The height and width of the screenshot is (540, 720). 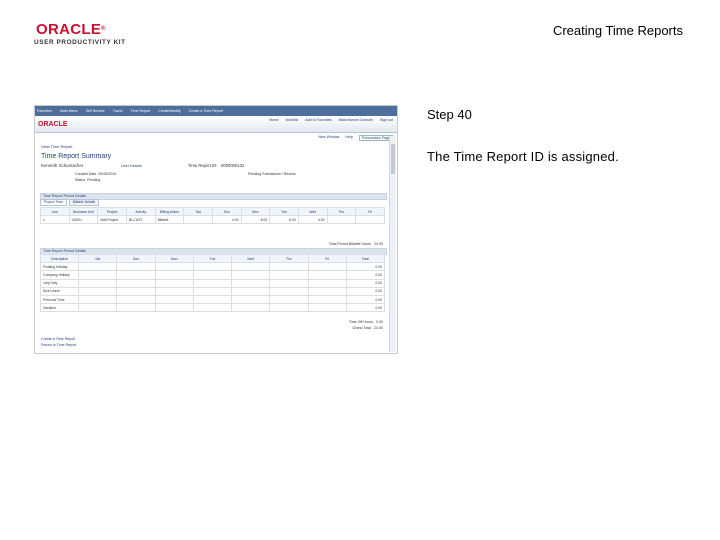 What do you see at coordinates (95, 111) in the screenshot?
I see `menu-item: Self Service` at bounding box center [95, 111].